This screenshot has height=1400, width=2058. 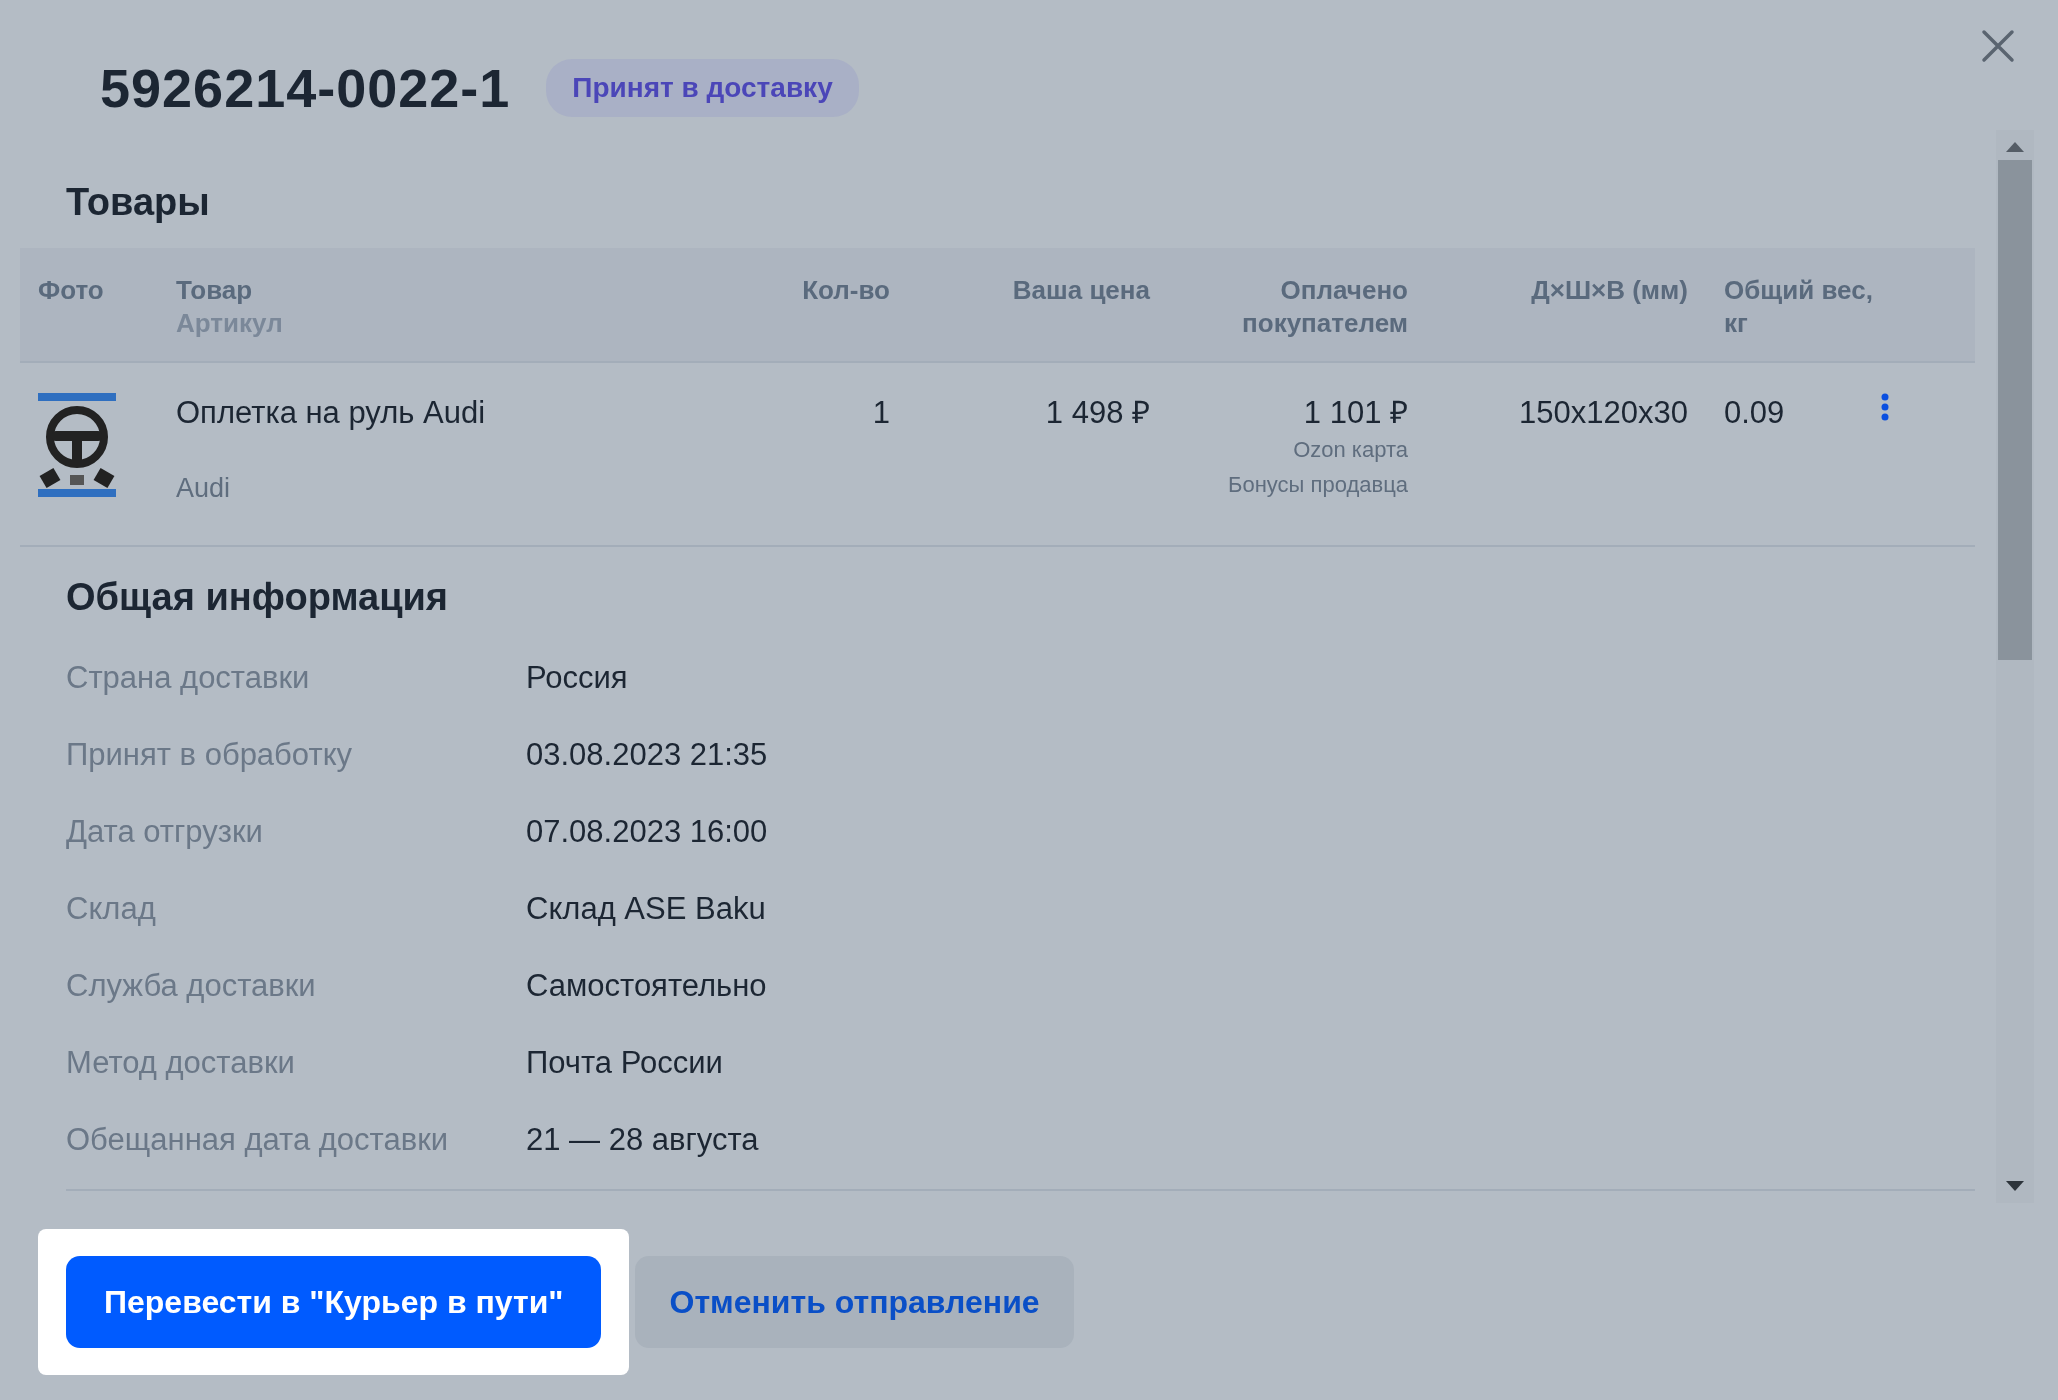 I want to click on column-header: Кол-во, so click(x=845, y=290).